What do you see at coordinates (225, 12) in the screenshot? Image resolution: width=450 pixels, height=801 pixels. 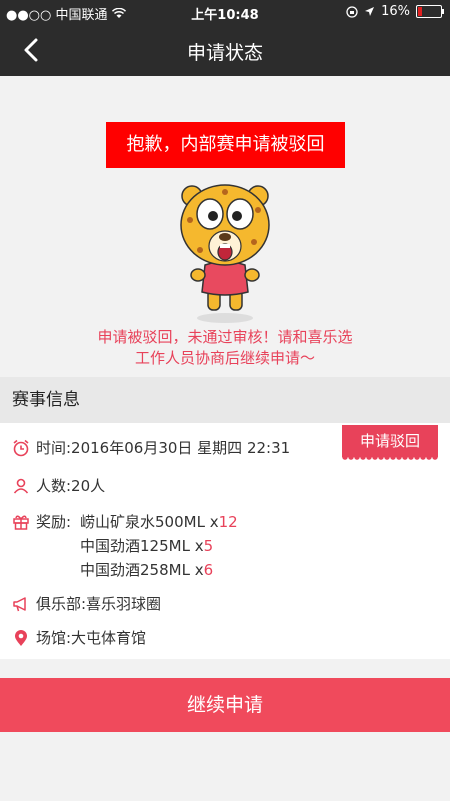 I see `status-bar: ●●○○ 中国联通 上午10:48 16%` at bounding box center [225, 12].